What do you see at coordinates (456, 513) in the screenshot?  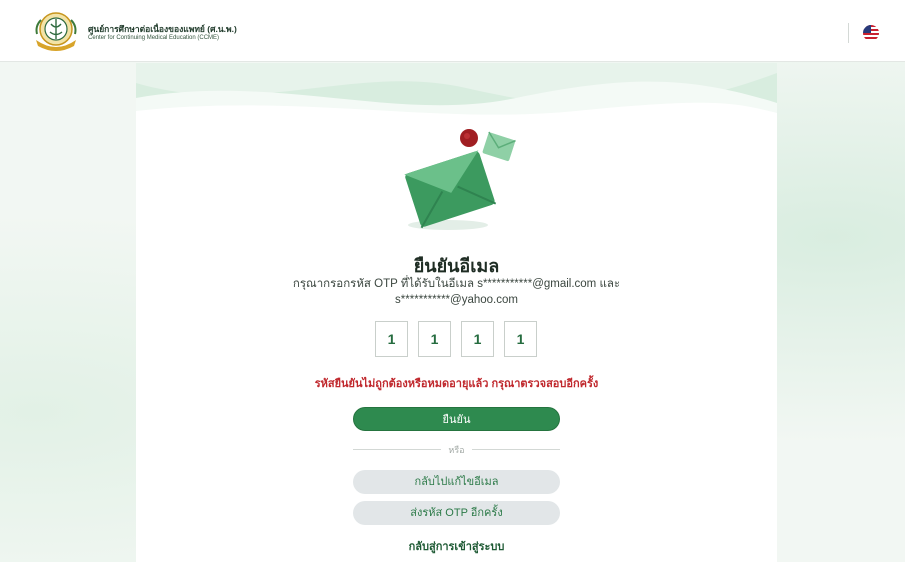 I see `resend-otp-button: ส่งรหัส OTP อีกครั้ง` at bounding box center [456, 513].